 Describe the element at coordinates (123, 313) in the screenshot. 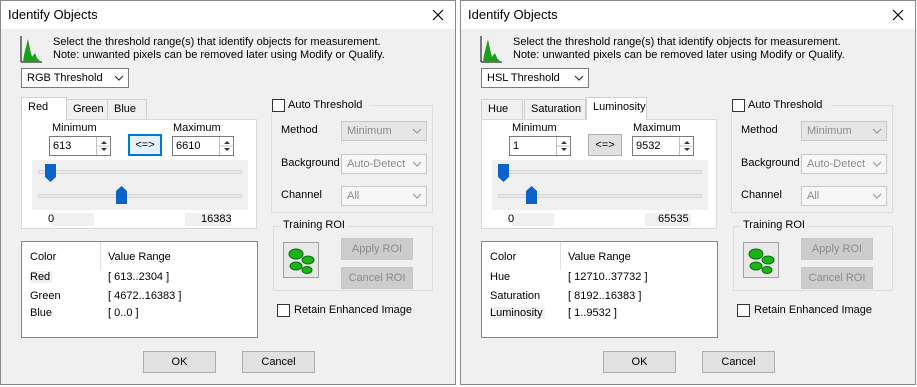

I see `row-range: [ 0..0 ]` at that location.